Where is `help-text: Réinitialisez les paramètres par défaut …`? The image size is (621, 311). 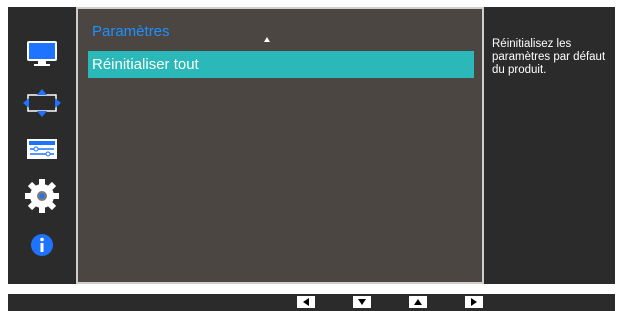 help-text: Réinitialisez les paramètres par défaut … is located at coordinates (549, 57).